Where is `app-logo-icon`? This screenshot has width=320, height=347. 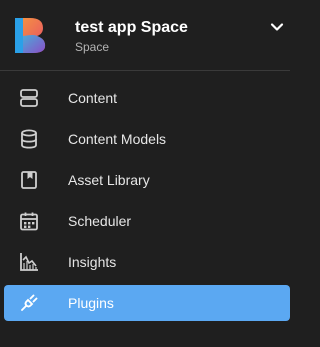 app-logo-icon is located at coordinates (30, 35).